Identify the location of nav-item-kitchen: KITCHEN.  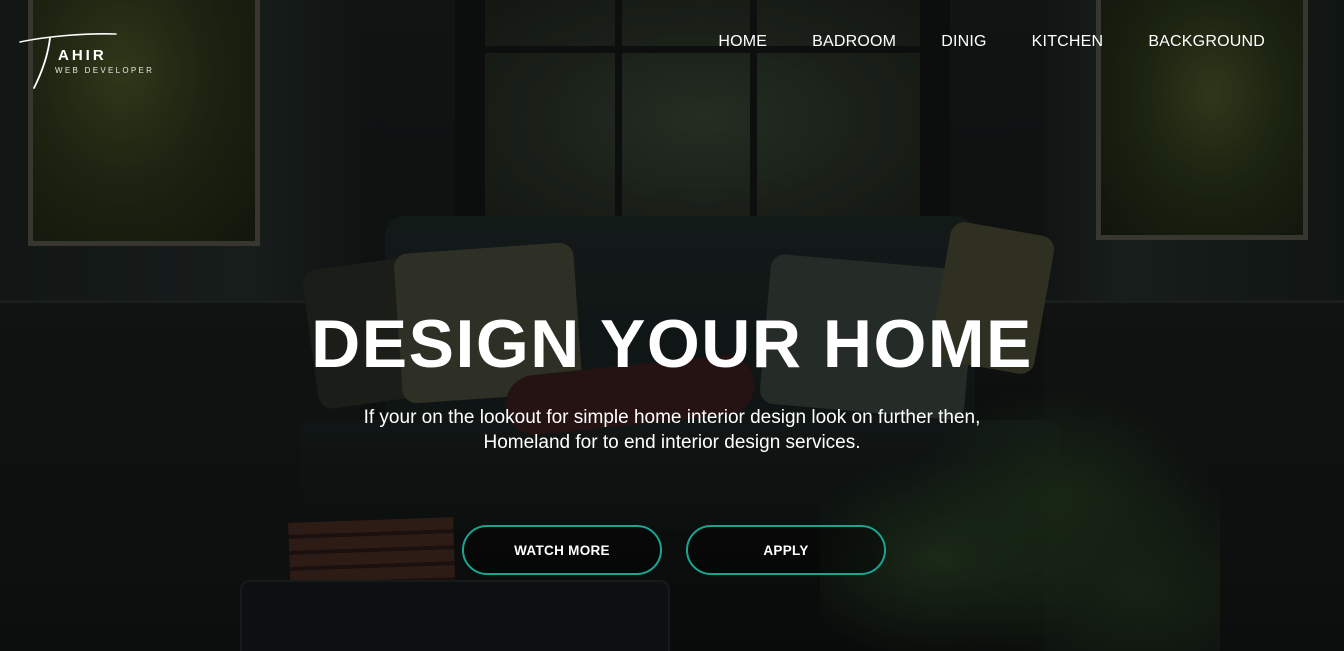
(1068, 42).